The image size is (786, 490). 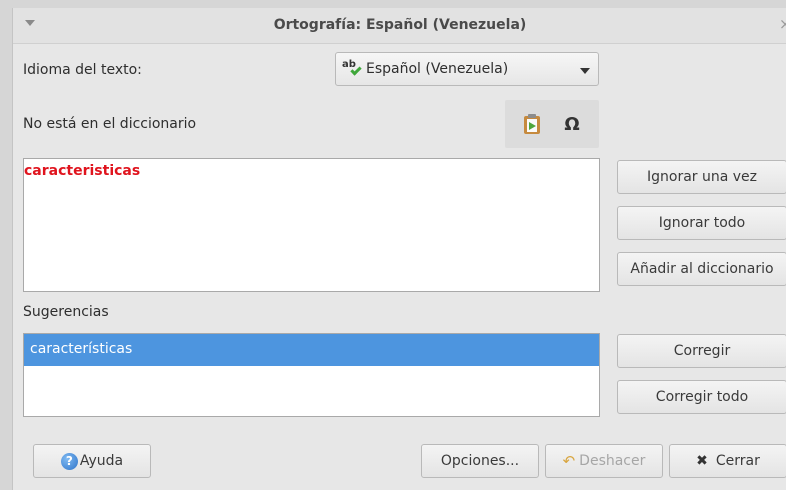 I want to click on undo-button: ↶ Deshacer, so click(x=604, y=461).